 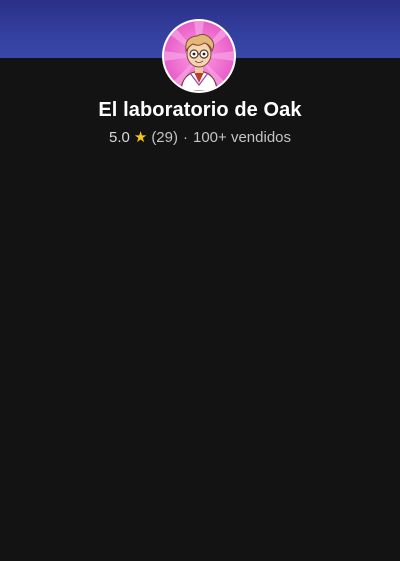 I want to click on shop-name: El laboratorio de Oak, so click(x=200, y=110).